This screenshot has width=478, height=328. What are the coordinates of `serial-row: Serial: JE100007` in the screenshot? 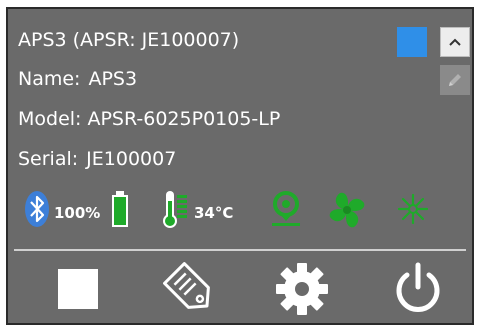 It's located at (97, 159).